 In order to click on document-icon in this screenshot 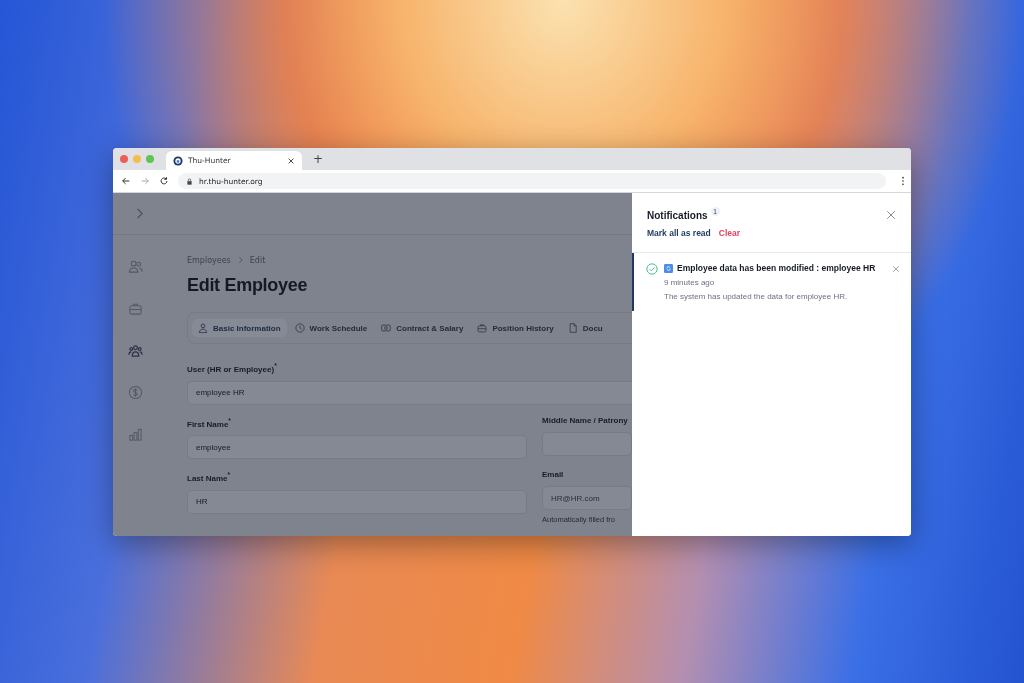, I will do `click(572, 328)`.